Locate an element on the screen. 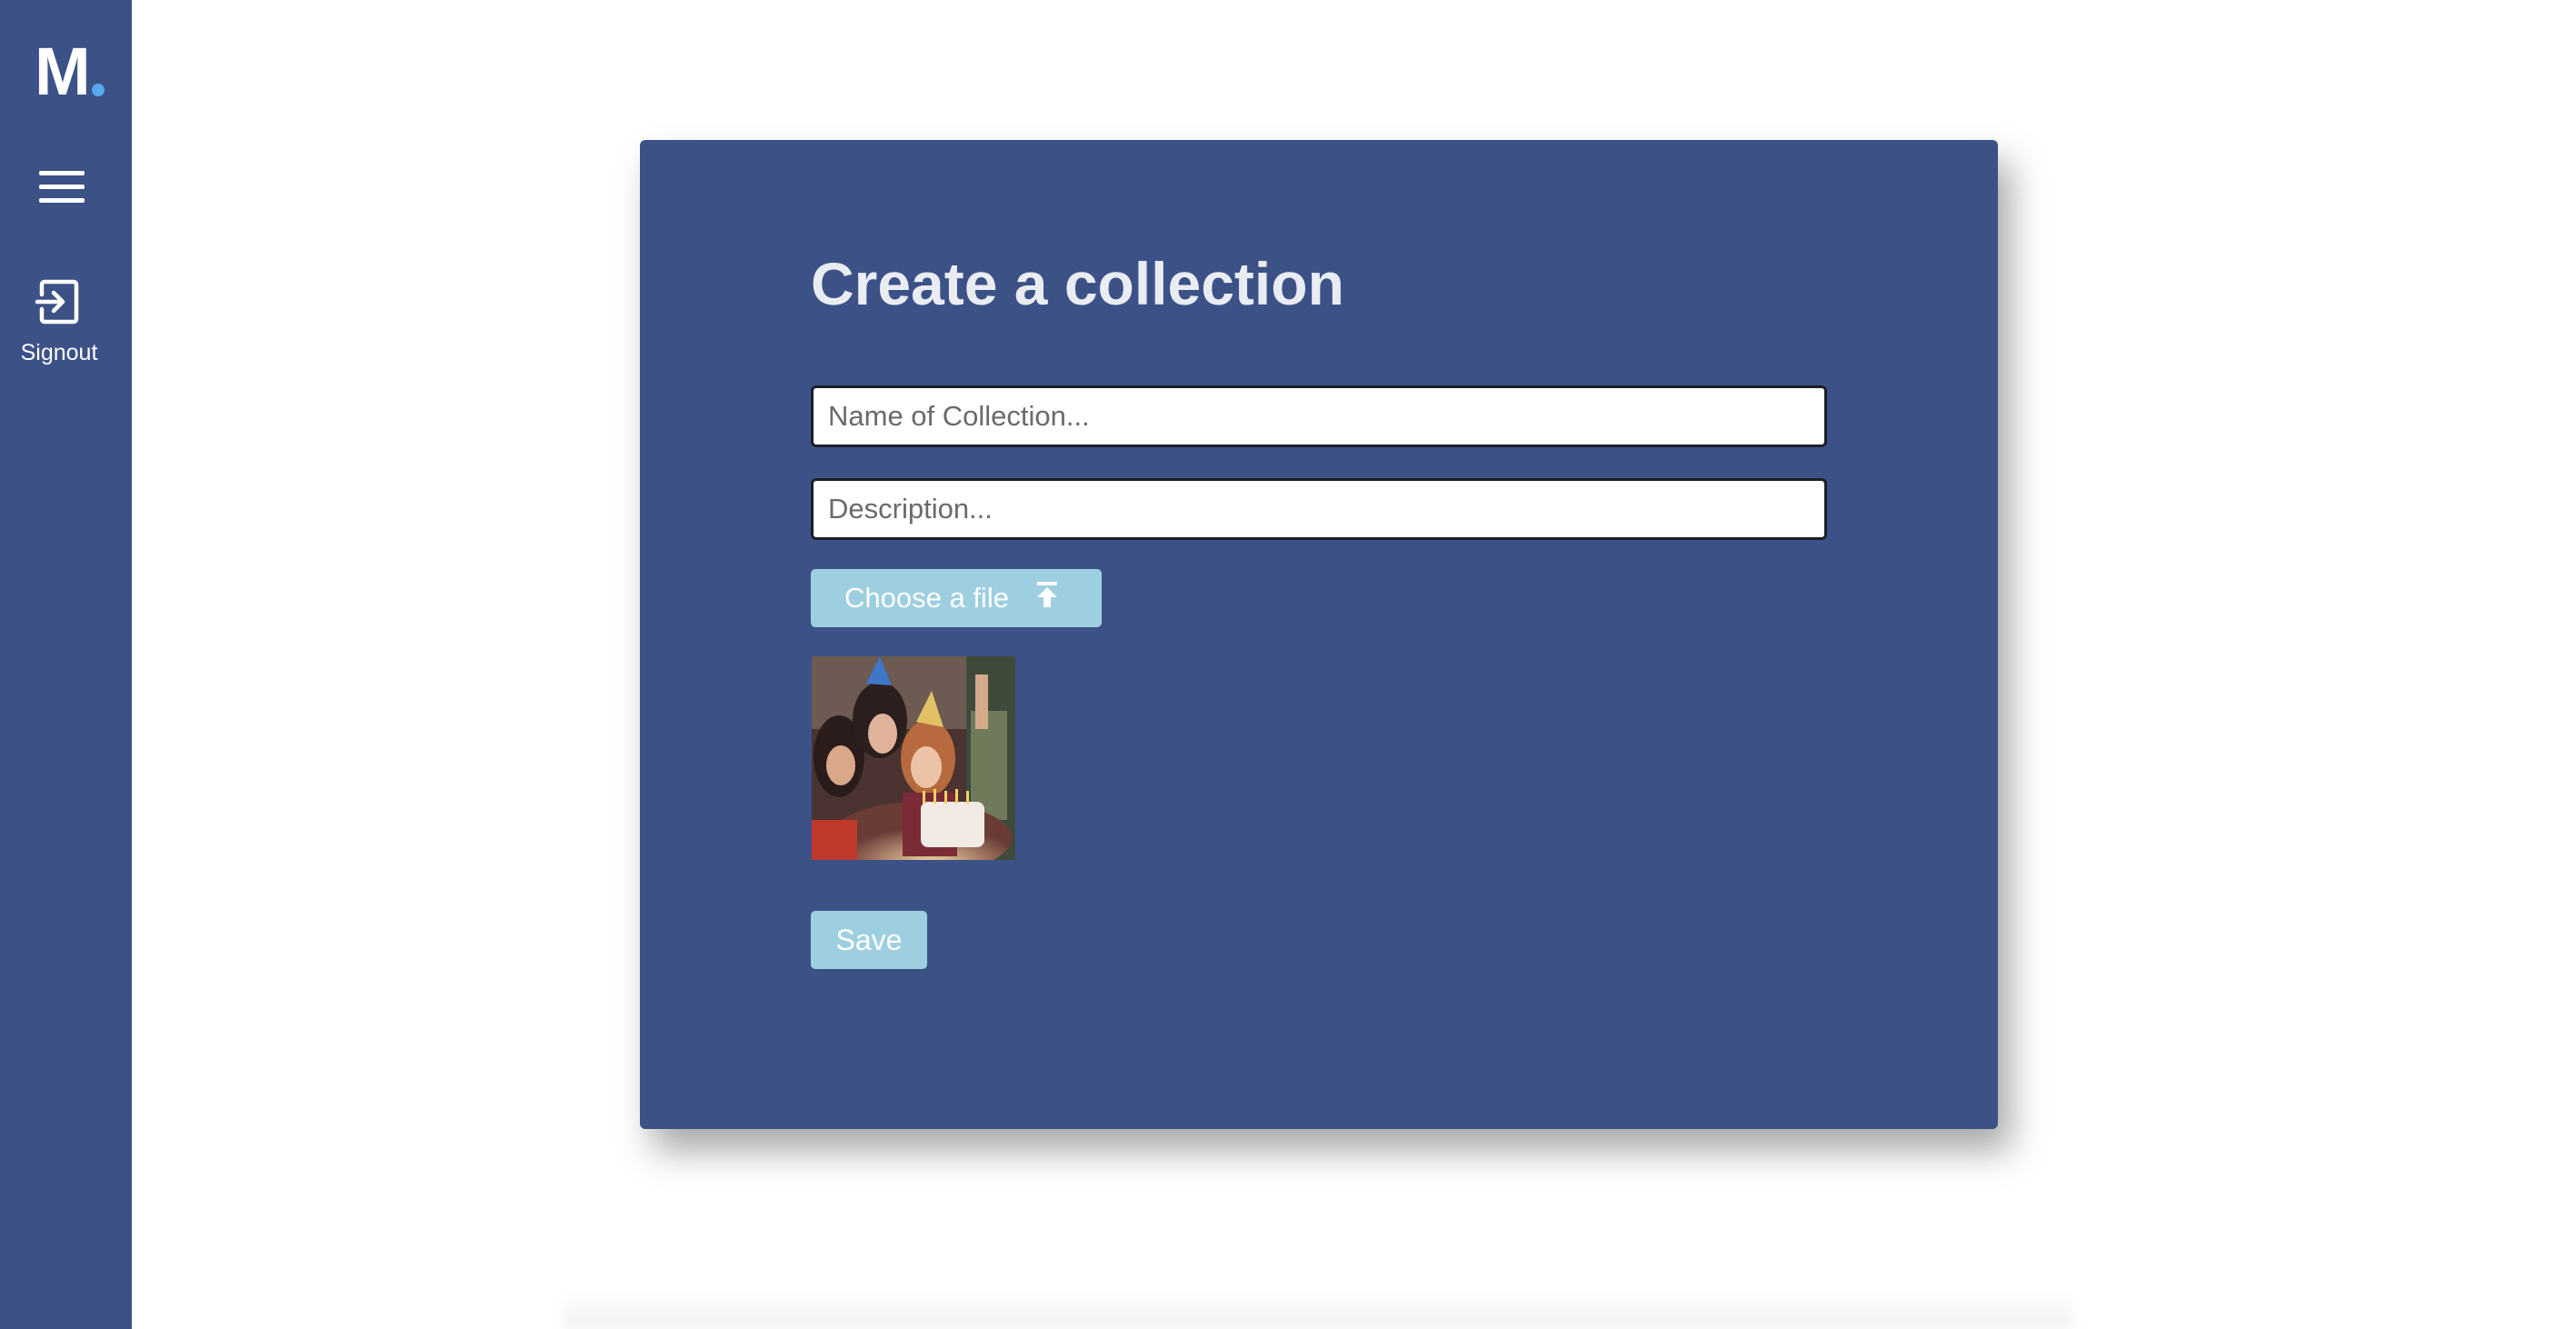 Image resolution: width=2576 pixels, height=1329 pixels. choose-file-label: Choose a file is located at coordinates (927, 598).